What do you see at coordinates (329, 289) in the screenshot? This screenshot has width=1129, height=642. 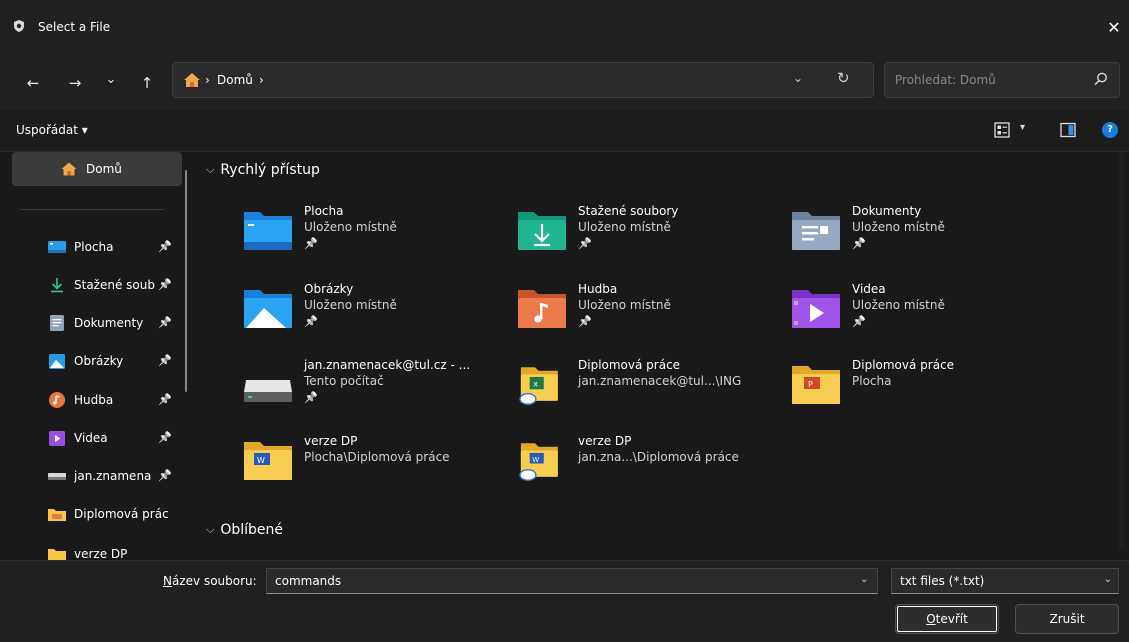 I see `tile-title: Obrázky` at bounding box center [329, 289].